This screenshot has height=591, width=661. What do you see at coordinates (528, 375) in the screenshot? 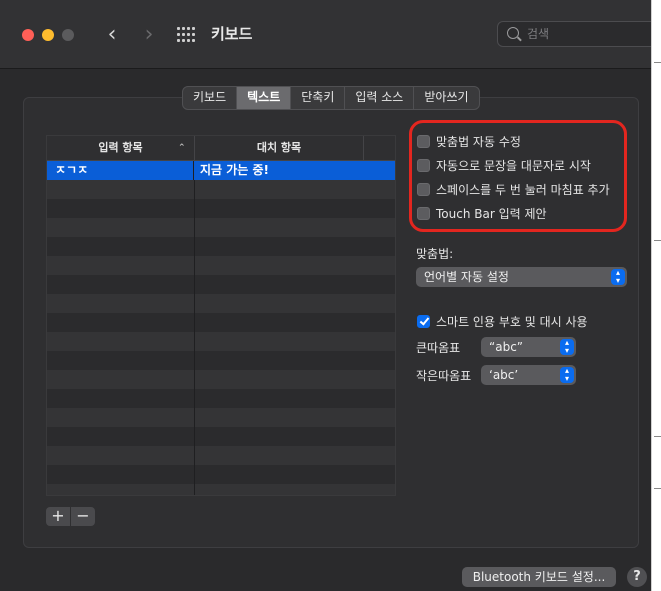
I see `single-quotes-popup: ‘abc’ ▴ ▾` at bounding box center [528, 375].